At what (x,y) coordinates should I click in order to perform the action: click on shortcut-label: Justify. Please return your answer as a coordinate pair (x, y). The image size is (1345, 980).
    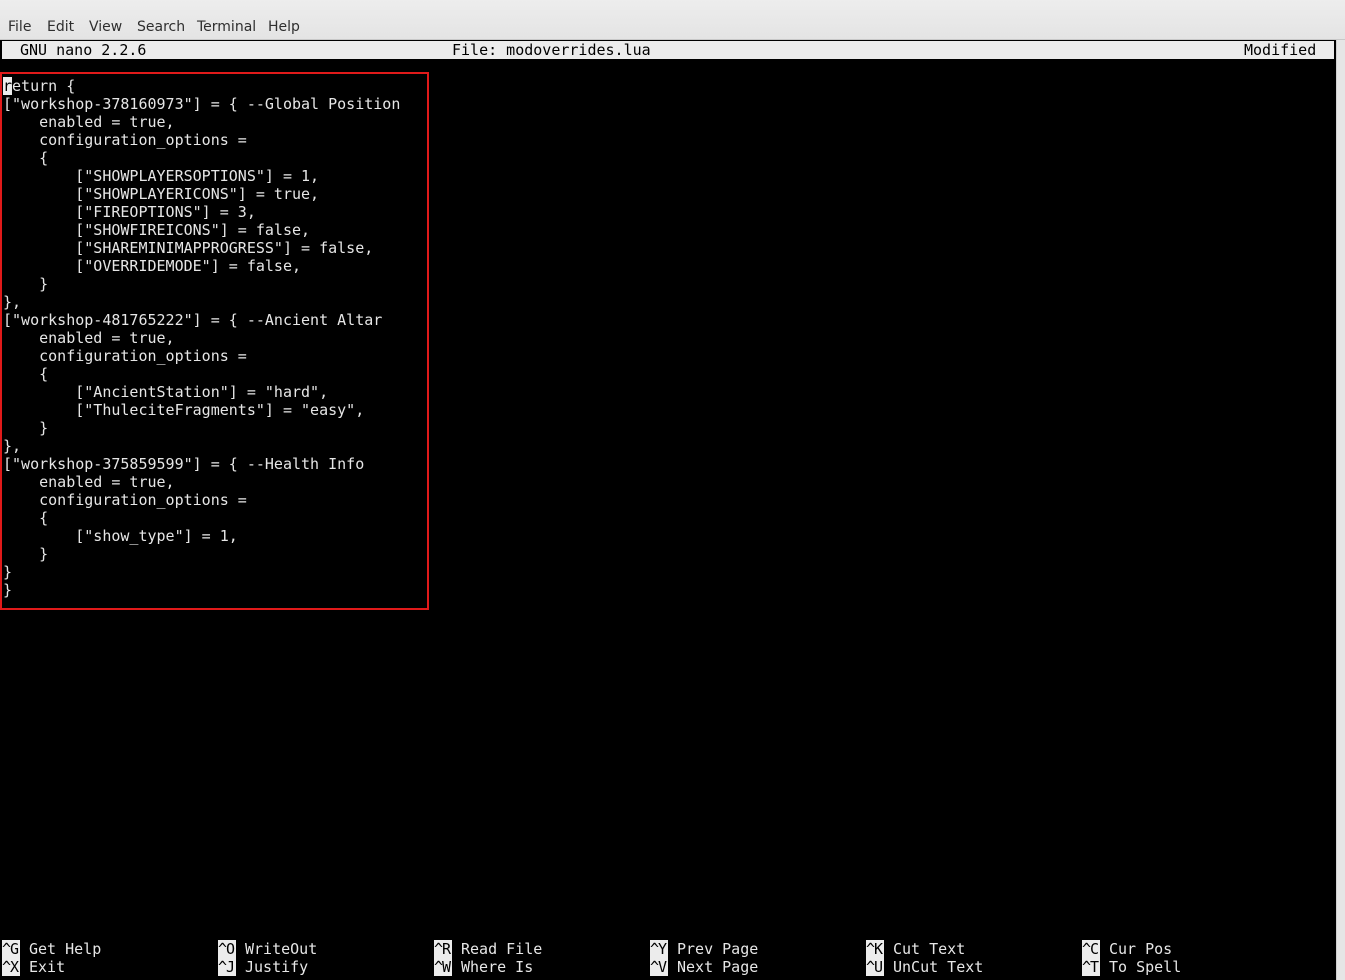
    Looking at the image, I should click on (277, 967).